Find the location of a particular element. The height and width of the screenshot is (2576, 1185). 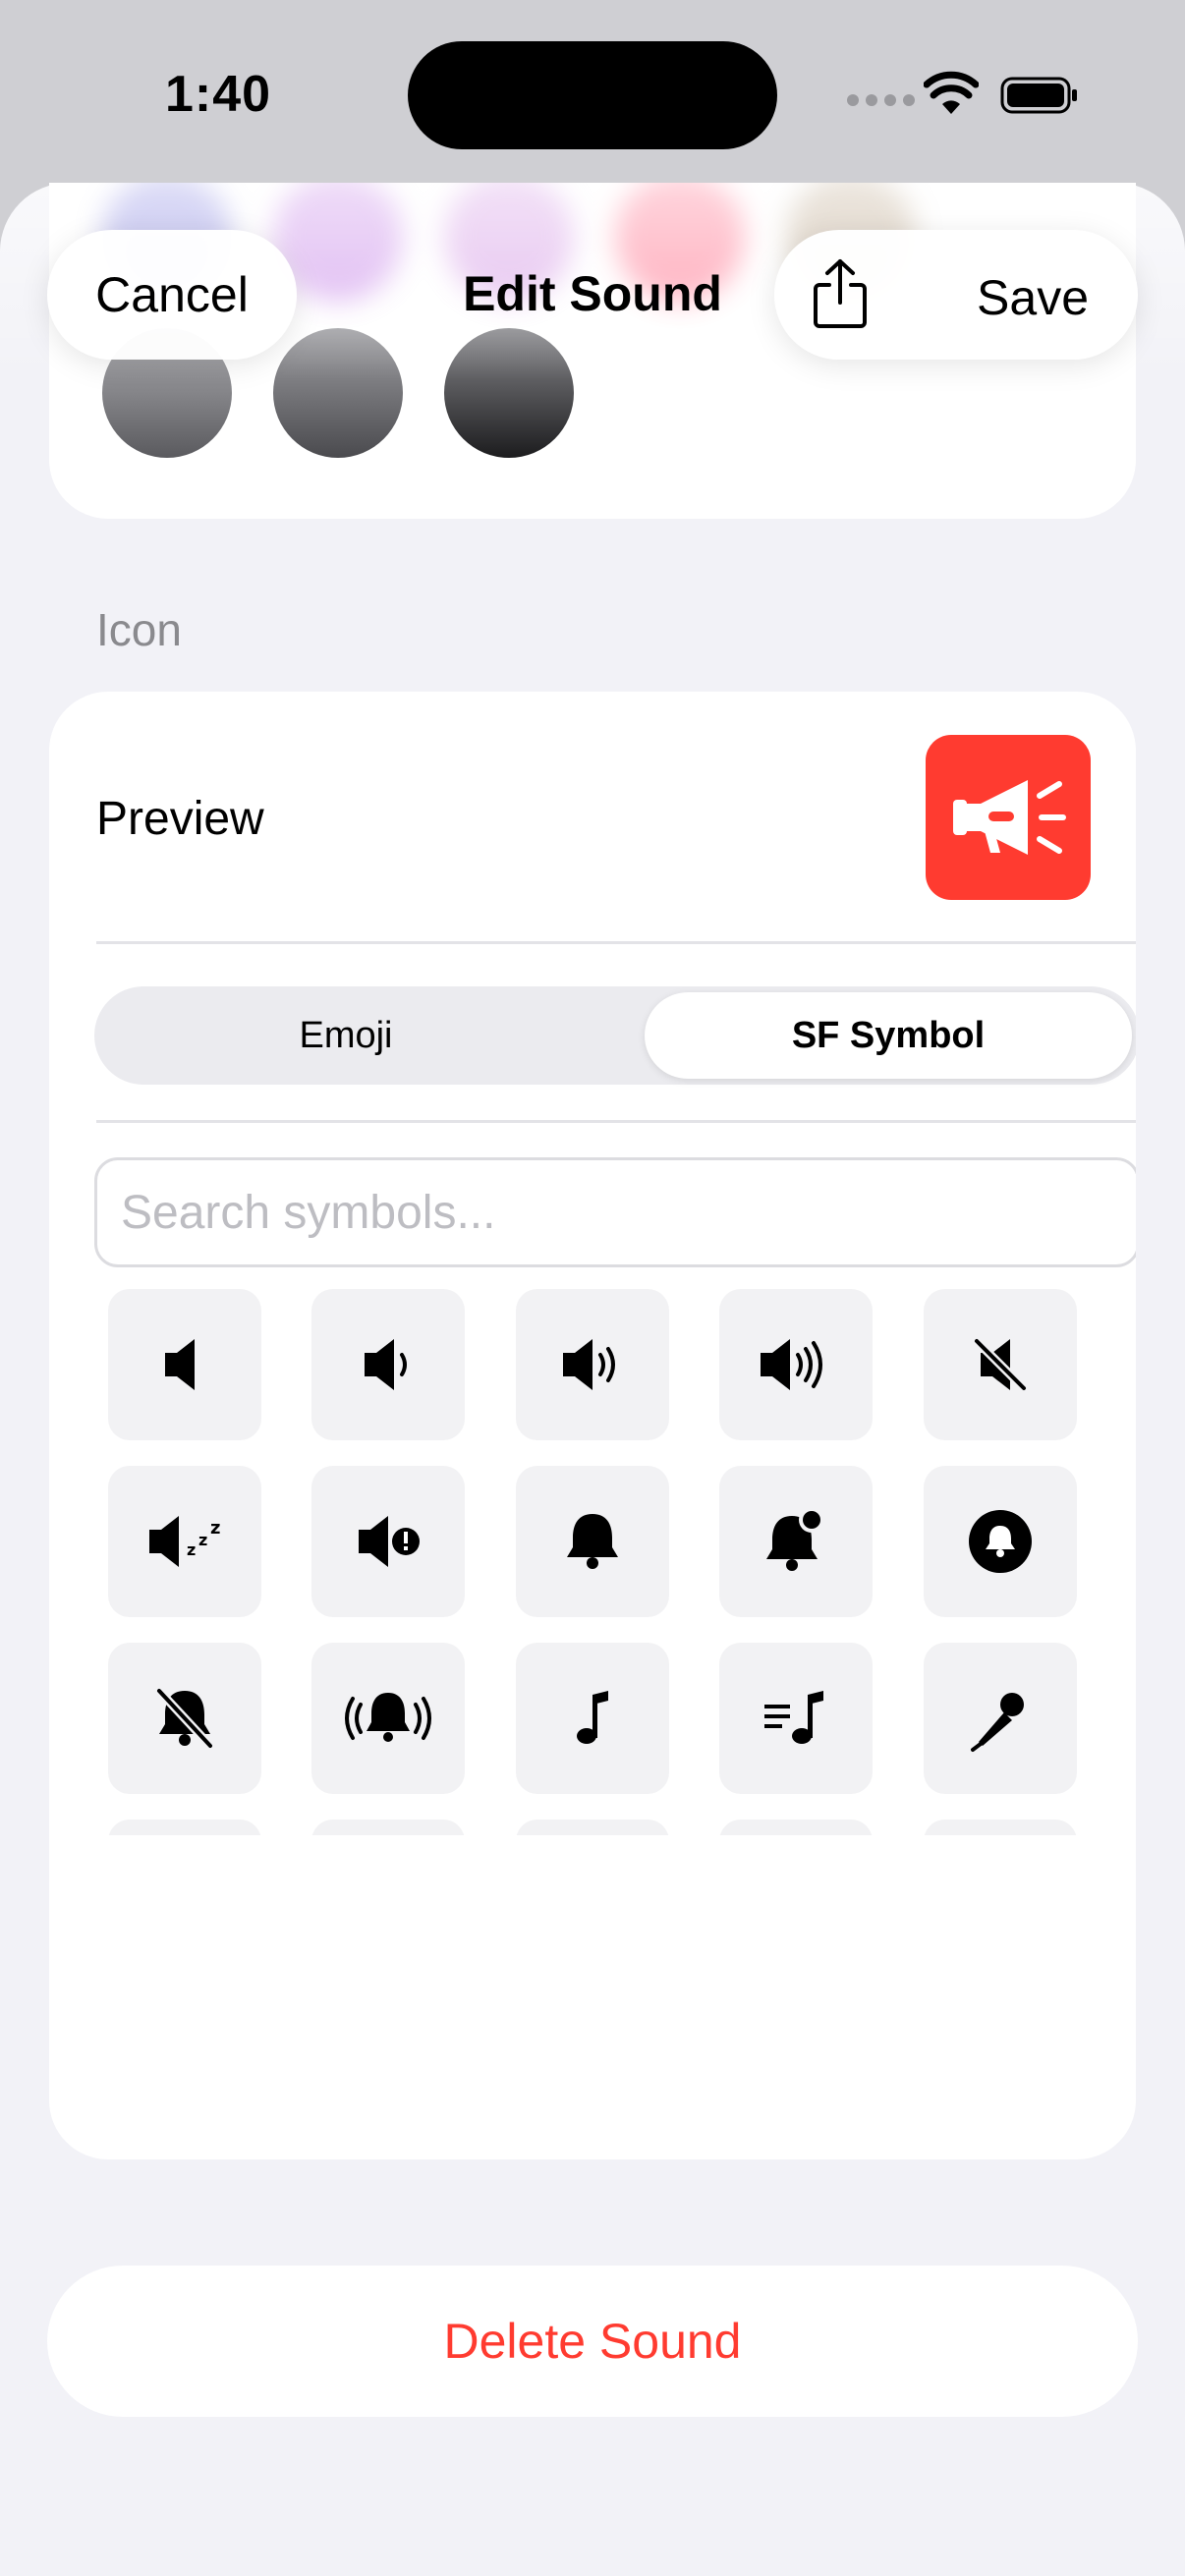

speaker-zzz-icon: zzz is located at coordinates (184, 1541).